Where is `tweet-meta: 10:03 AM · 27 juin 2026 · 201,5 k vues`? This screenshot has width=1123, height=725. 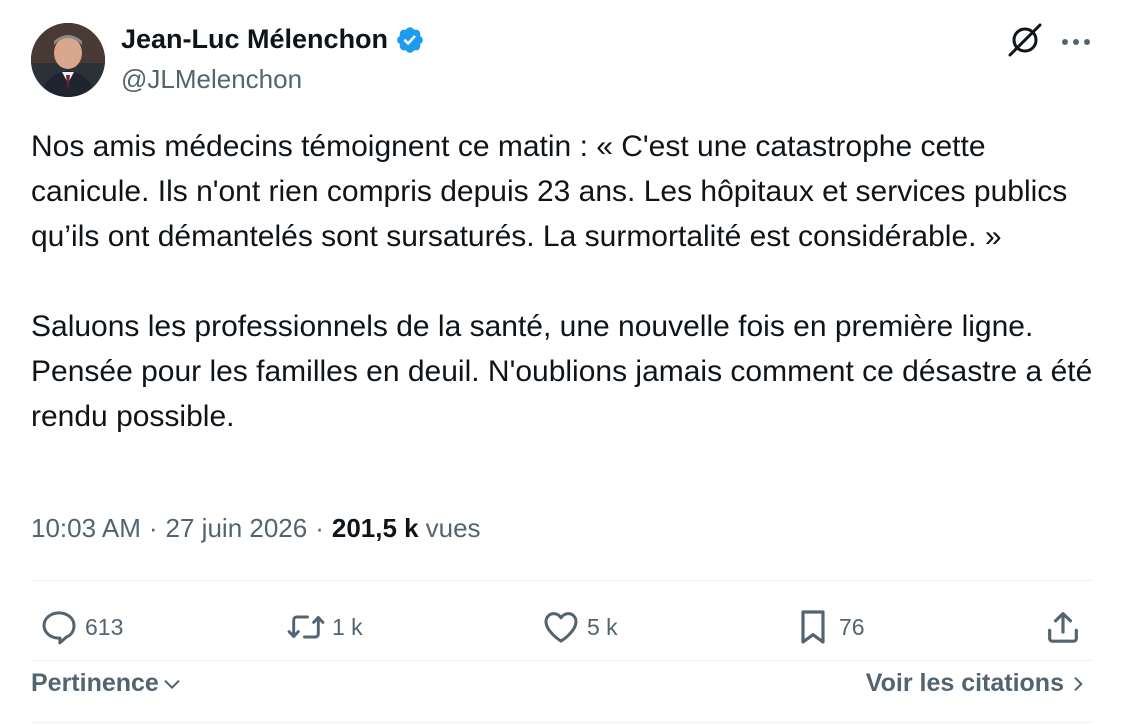
tweet-meta: 10:03 AM · 27 juin 2026 · 201,5 k vues is located at coordinates (256, 528).